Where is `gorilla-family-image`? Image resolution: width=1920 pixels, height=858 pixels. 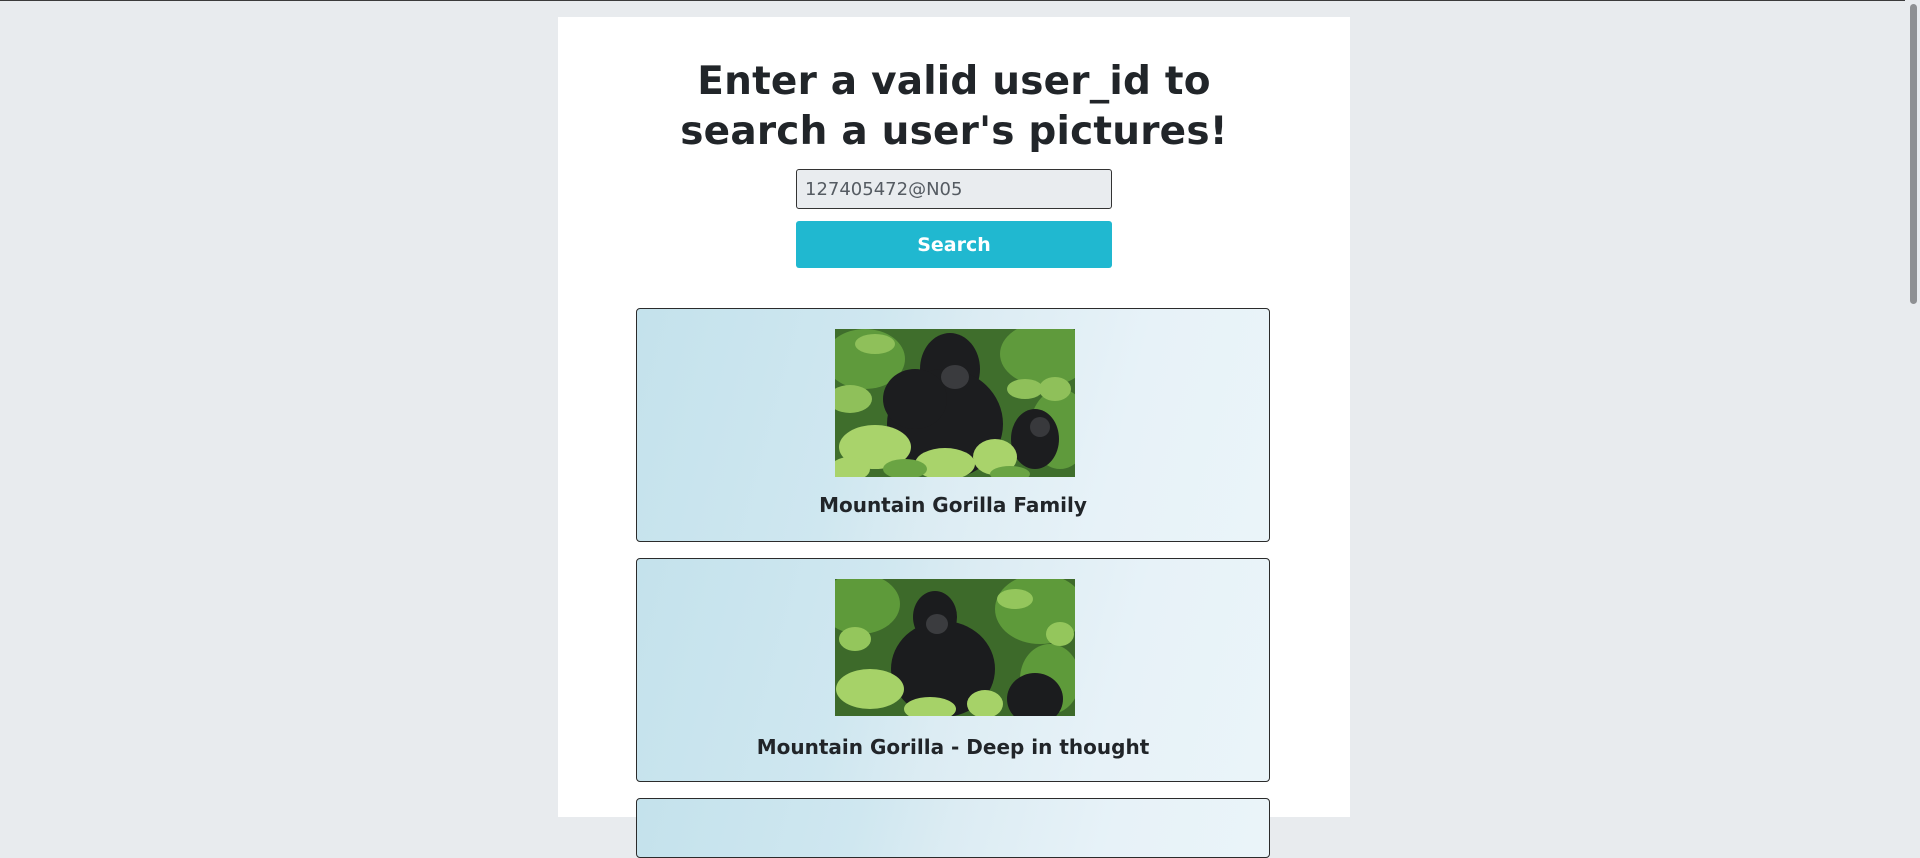 gorilla-family-image is located at coordinates (955, 403).